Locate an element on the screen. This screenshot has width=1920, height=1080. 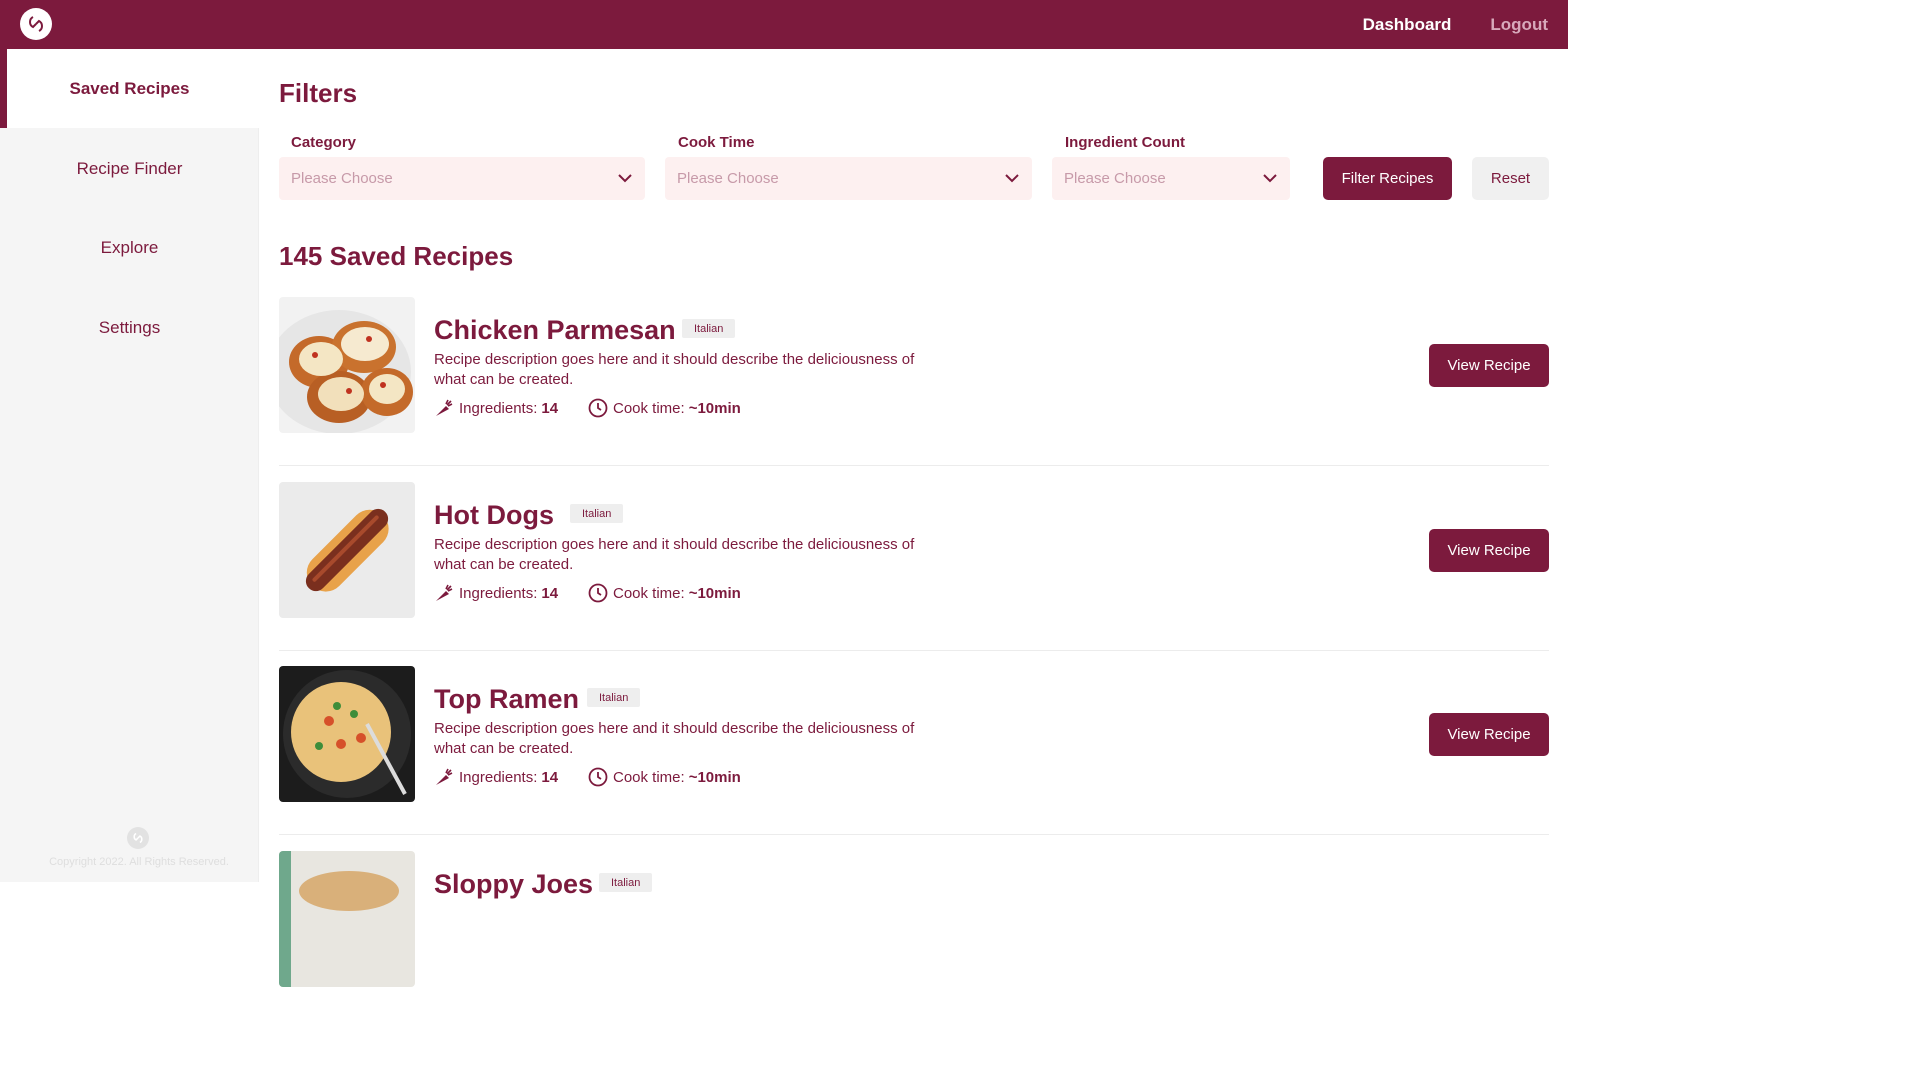
sidebar-item-label: Settings is located at coordinates (129, 327).